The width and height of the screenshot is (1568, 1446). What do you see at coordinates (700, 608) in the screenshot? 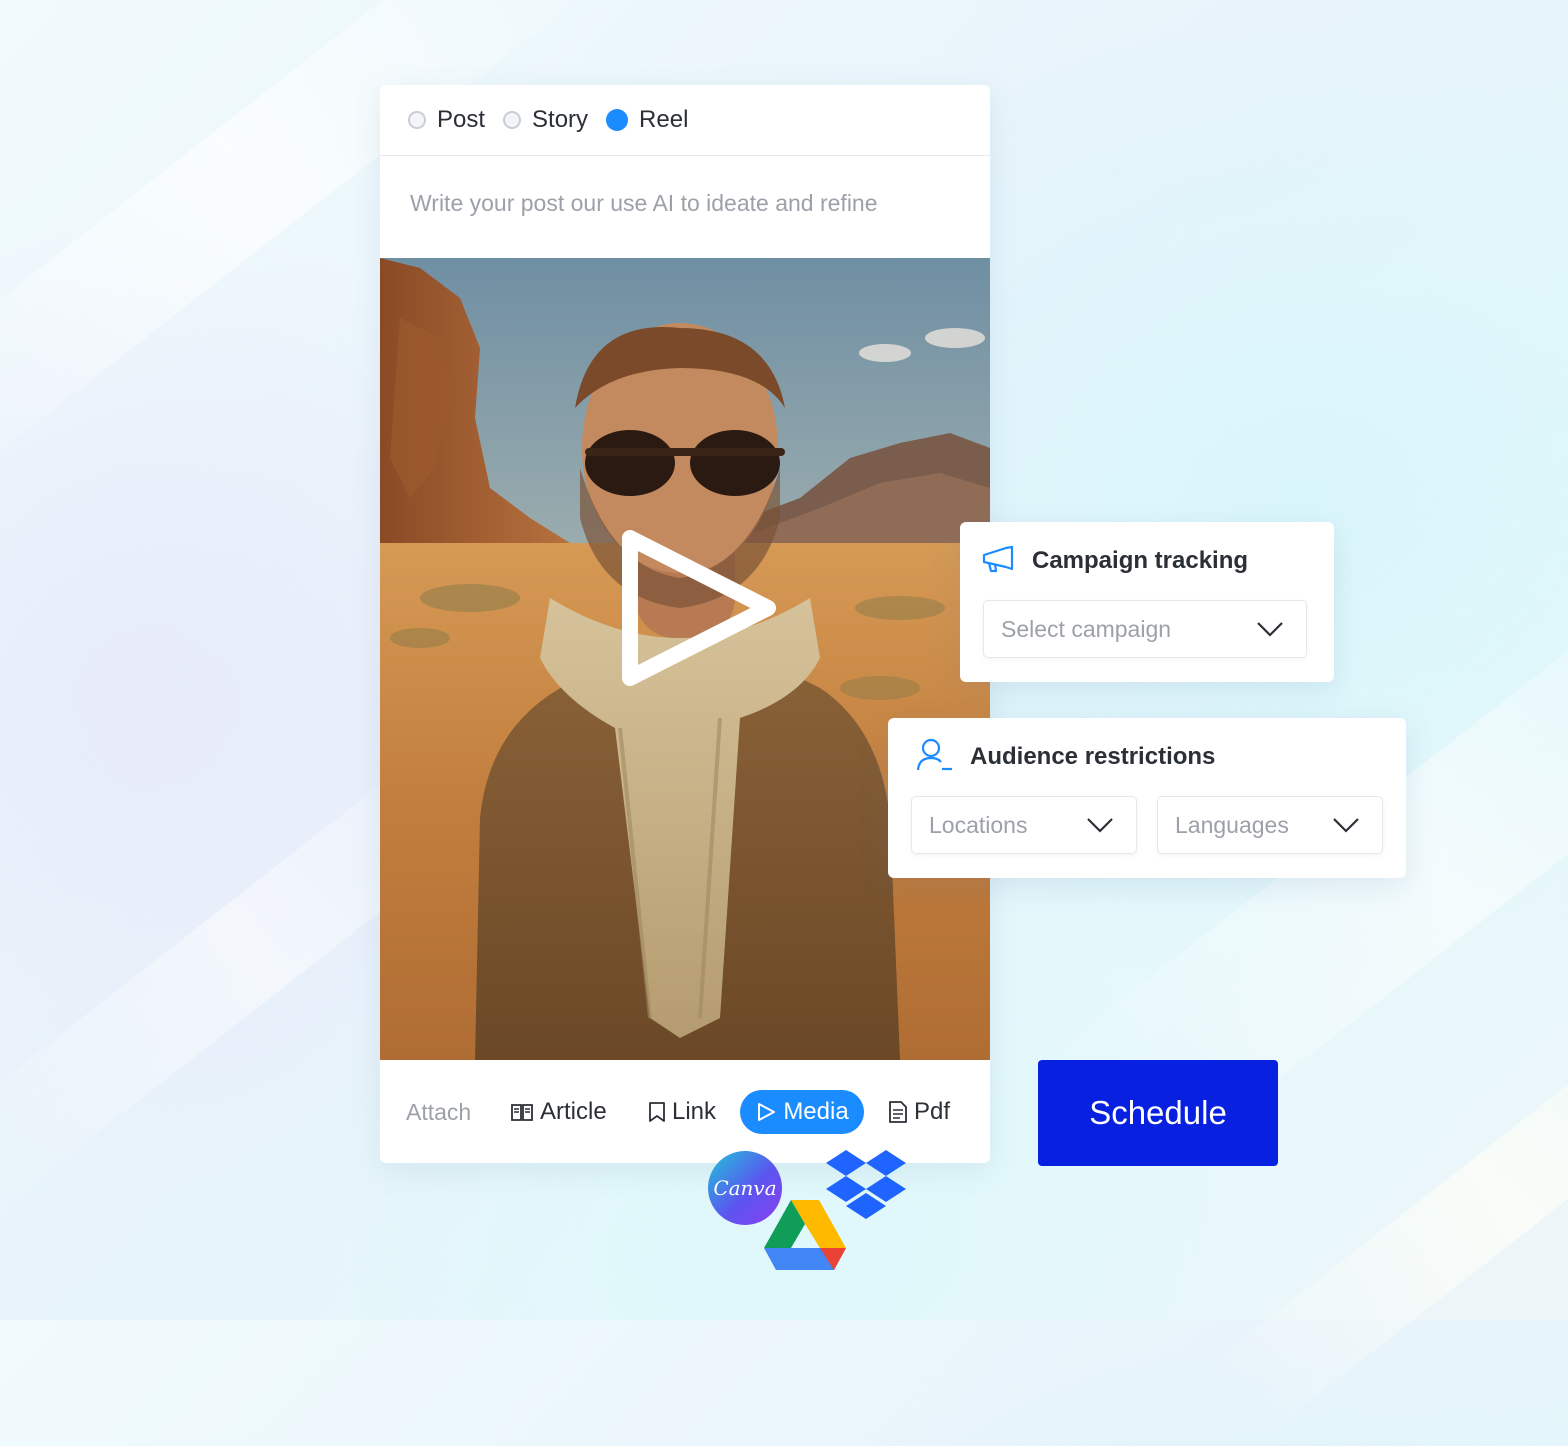
I see `play-icon` at bounding box center [700, 608].